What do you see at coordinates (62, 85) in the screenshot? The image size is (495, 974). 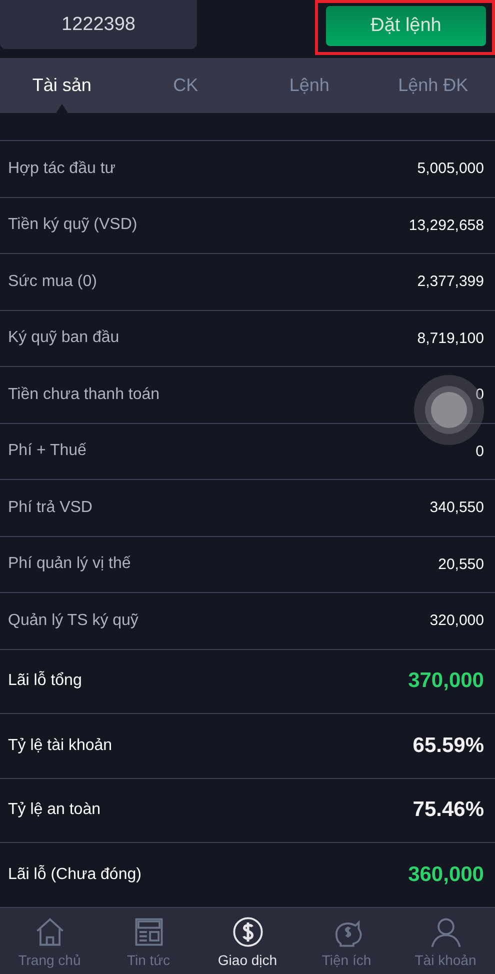 I see `tab: Tài sản` at bounding box center [62, 85].